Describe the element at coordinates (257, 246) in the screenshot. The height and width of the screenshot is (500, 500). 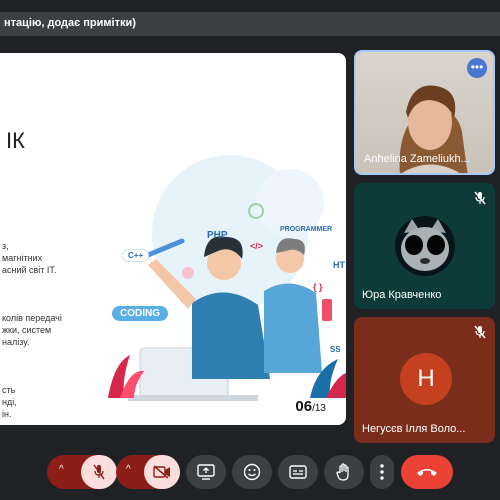
I see `html-code-tag: </>` at that location.